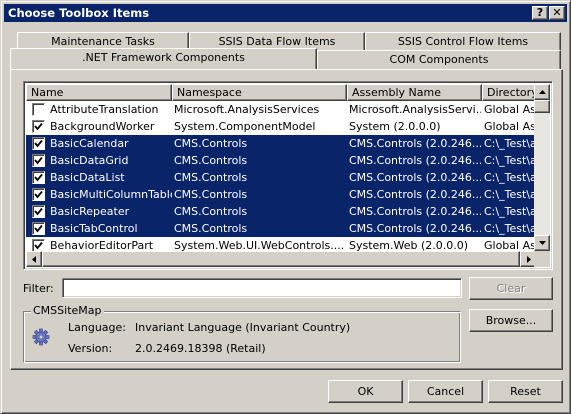  I want to click on cell-name: BasicMultiColumnTable, so click(111, 194).